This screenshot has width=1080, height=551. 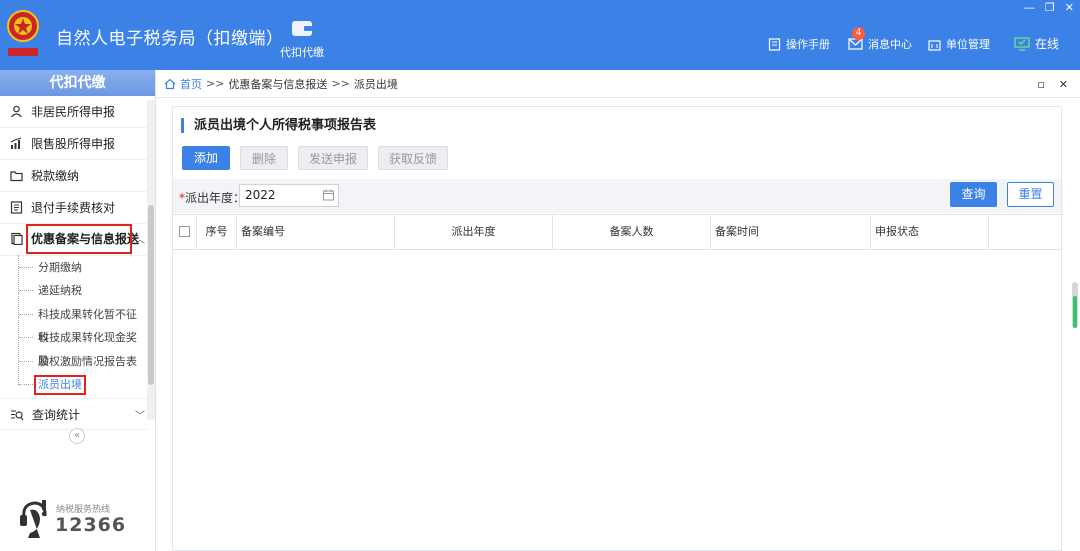 I want to click on column-header-headcount: 备案人数, so click(x=632, y=232).